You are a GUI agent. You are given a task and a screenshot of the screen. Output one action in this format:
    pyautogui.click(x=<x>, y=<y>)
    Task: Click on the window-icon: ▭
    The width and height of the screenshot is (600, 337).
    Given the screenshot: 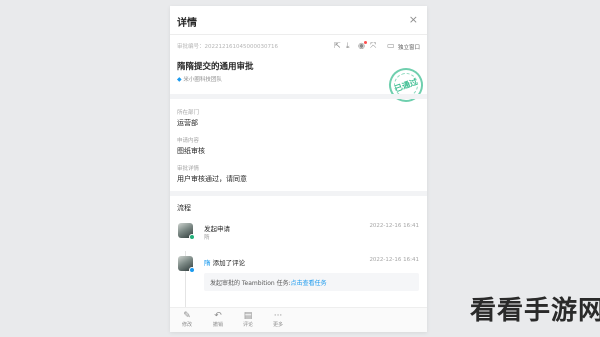 What is the action you would take?
    pyautogui.click(x=391, y=46)
    